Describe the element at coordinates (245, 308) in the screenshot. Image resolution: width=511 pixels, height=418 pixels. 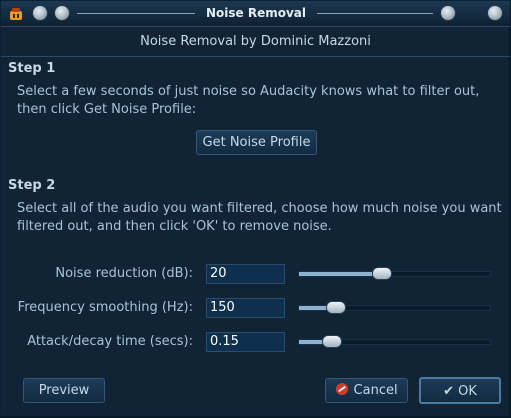
I see `frequency-smoothing-field: 150` at that location.